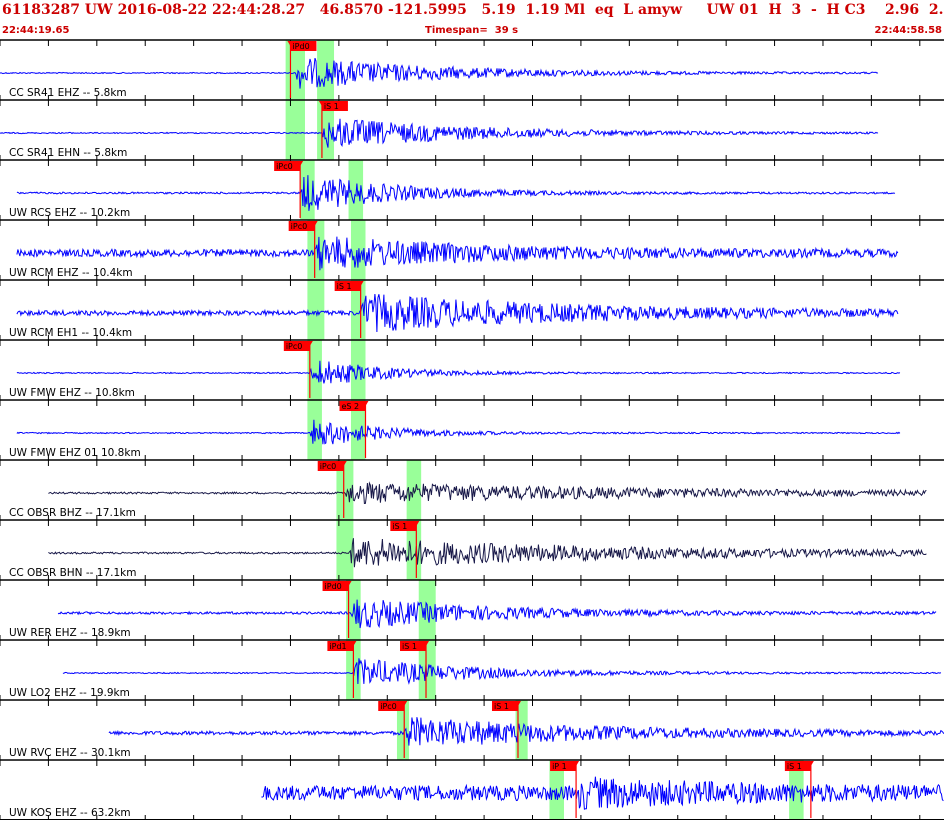 The width and height of the screenshot is (944, 820). What do you see at coordinates (331, 106) in the screenshot?
I see `pick-label-1-0: iS 1` at bounding box center [331, 106].